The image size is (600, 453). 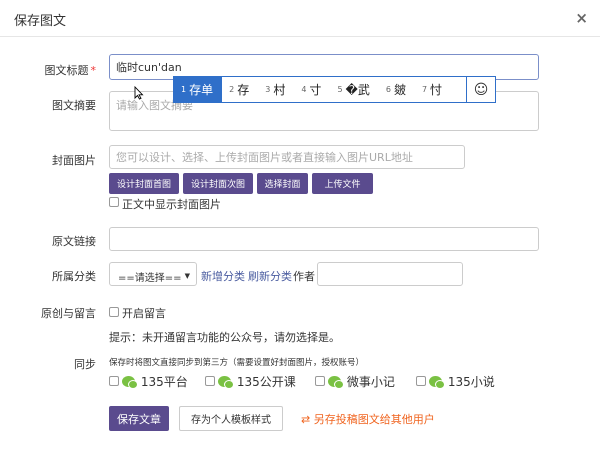 What do you see at coordinates (279, 90) in the screenshot?
I see `ime-candidate-text: 村` at bounding box center [279, 90].